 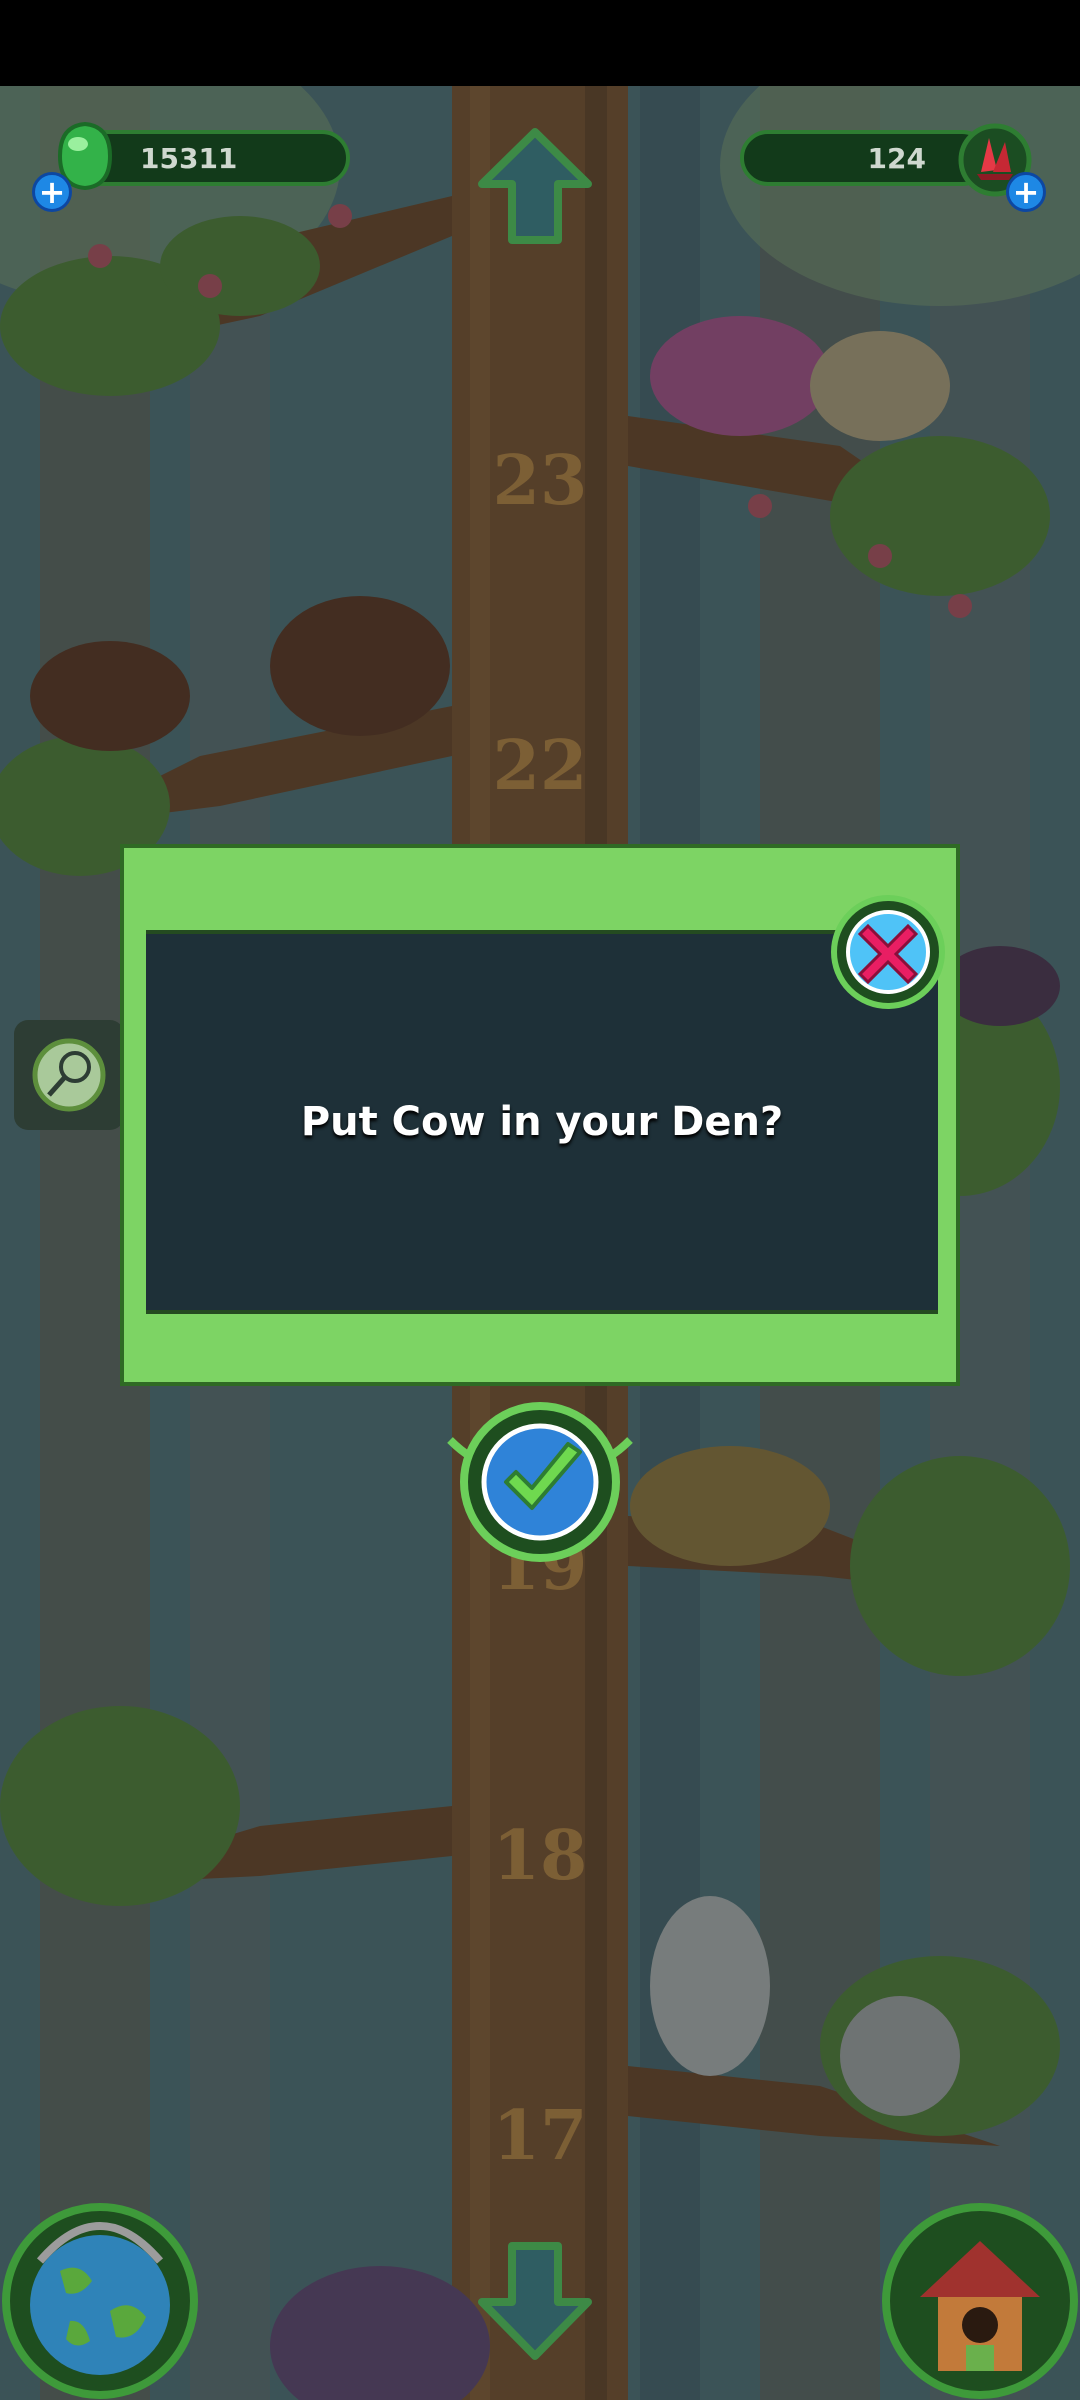 I want to click on level-number: 17, so click(x=540, y=2136).